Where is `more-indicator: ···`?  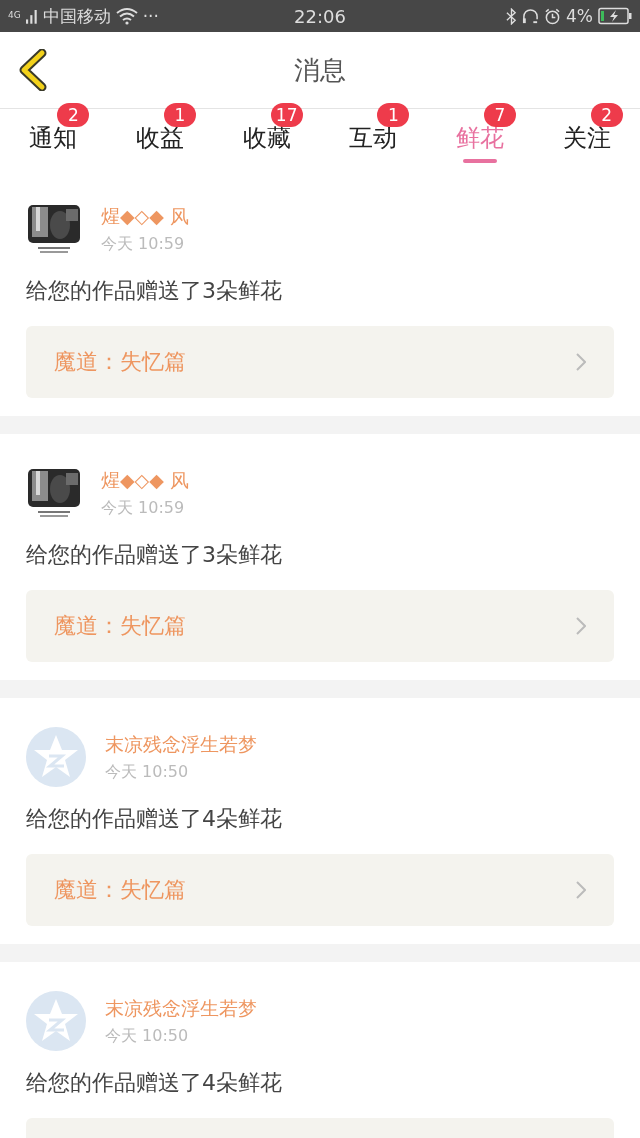
more-indicator: ··· is located at coordinates (150, 16).